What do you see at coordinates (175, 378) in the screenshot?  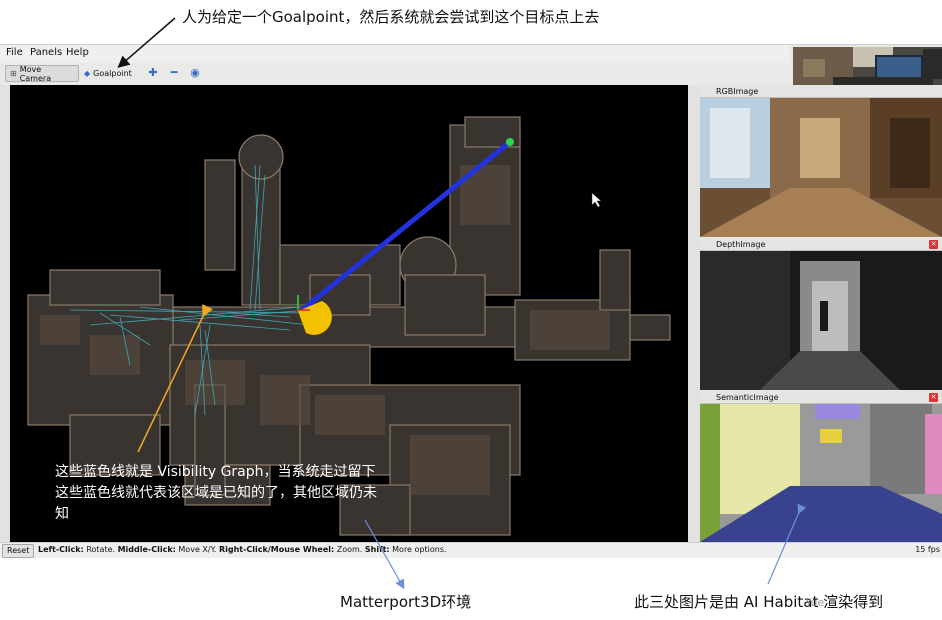 I see `visibility-arrow` at bounding box center [175, 378].